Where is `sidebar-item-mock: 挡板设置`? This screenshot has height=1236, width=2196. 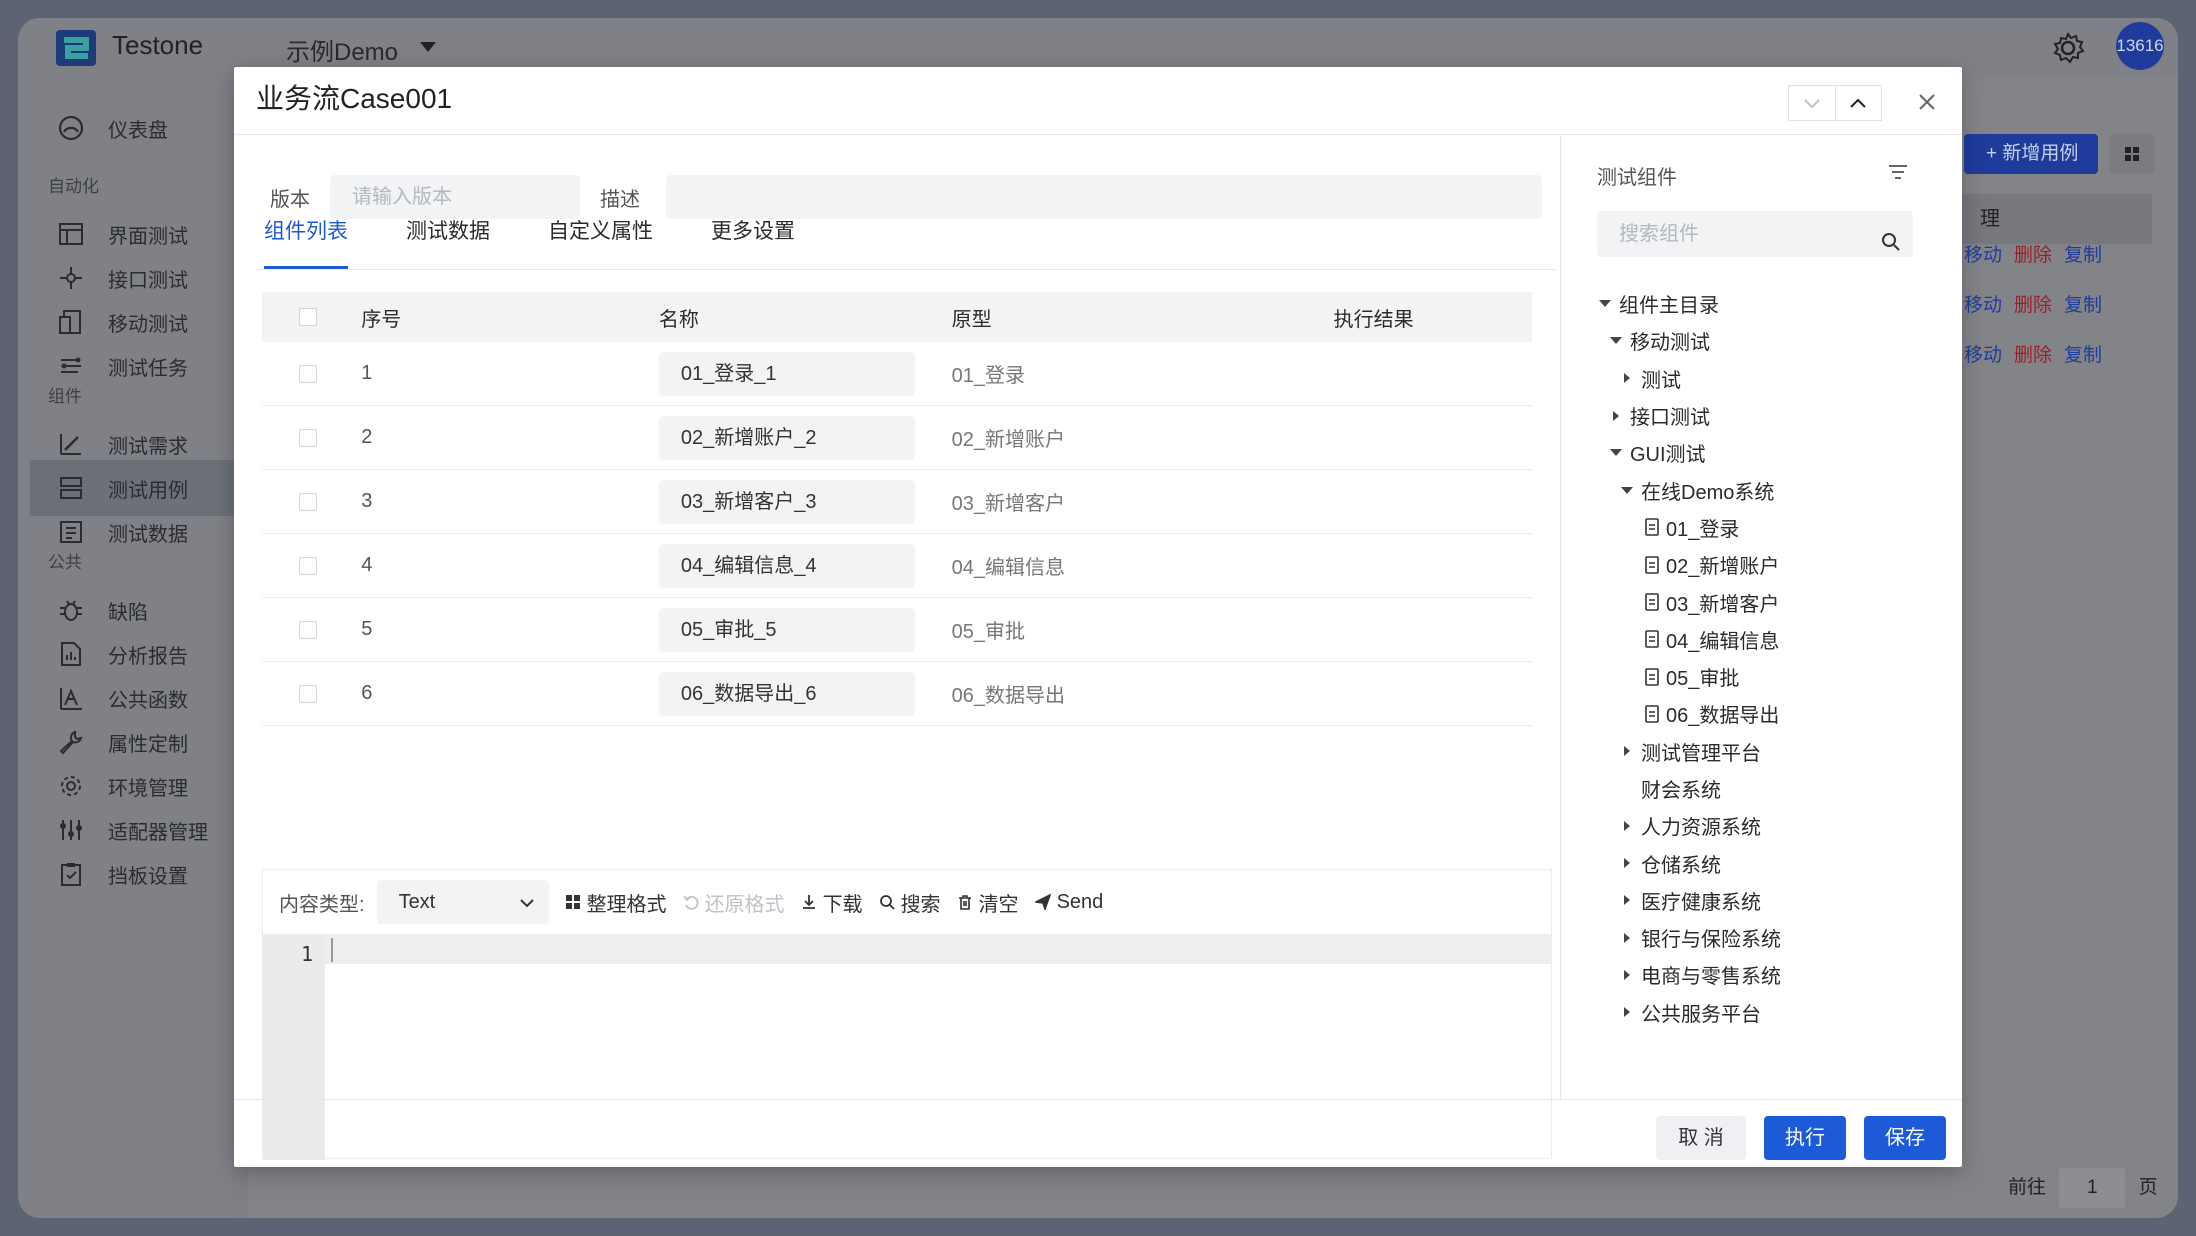
sidebar-item-mock: 挡板设置 is located at coordinates (135, 874).